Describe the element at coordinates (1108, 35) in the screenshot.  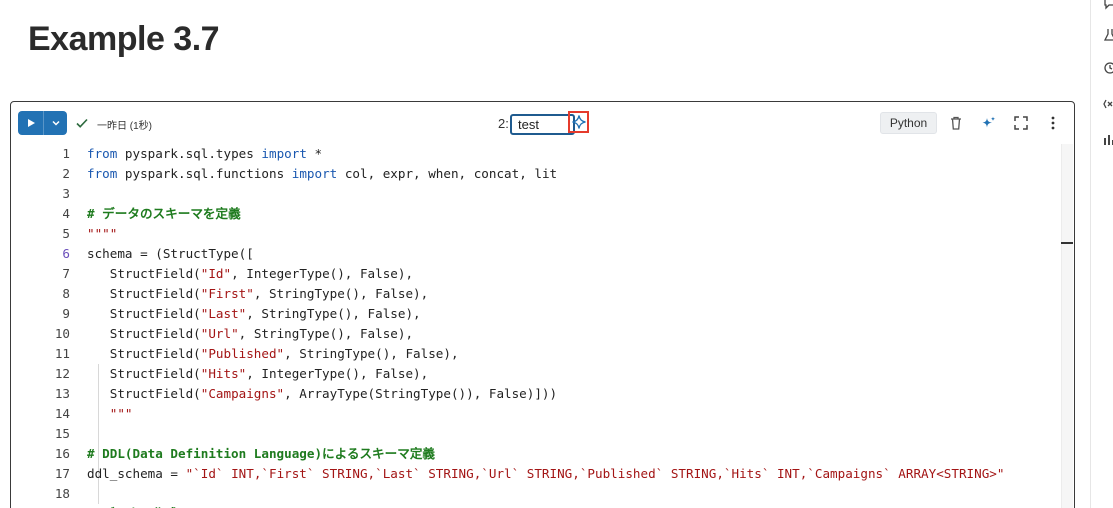
I see `flask-icon` at that location.